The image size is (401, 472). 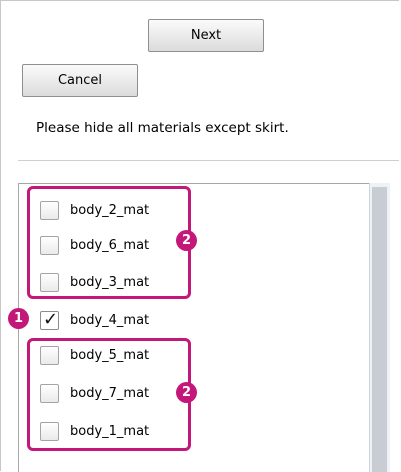 What do you see at coordinates (110, 320) in the screenshot?
I see `item-label: body_4_mat` at bounding box center [110, 320].